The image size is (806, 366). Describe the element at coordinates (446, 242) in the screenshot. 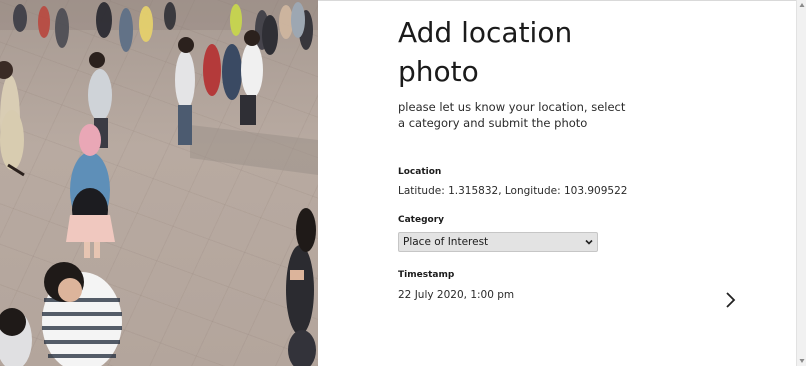

I see `category-selected-value: Place of Interest` at that location.